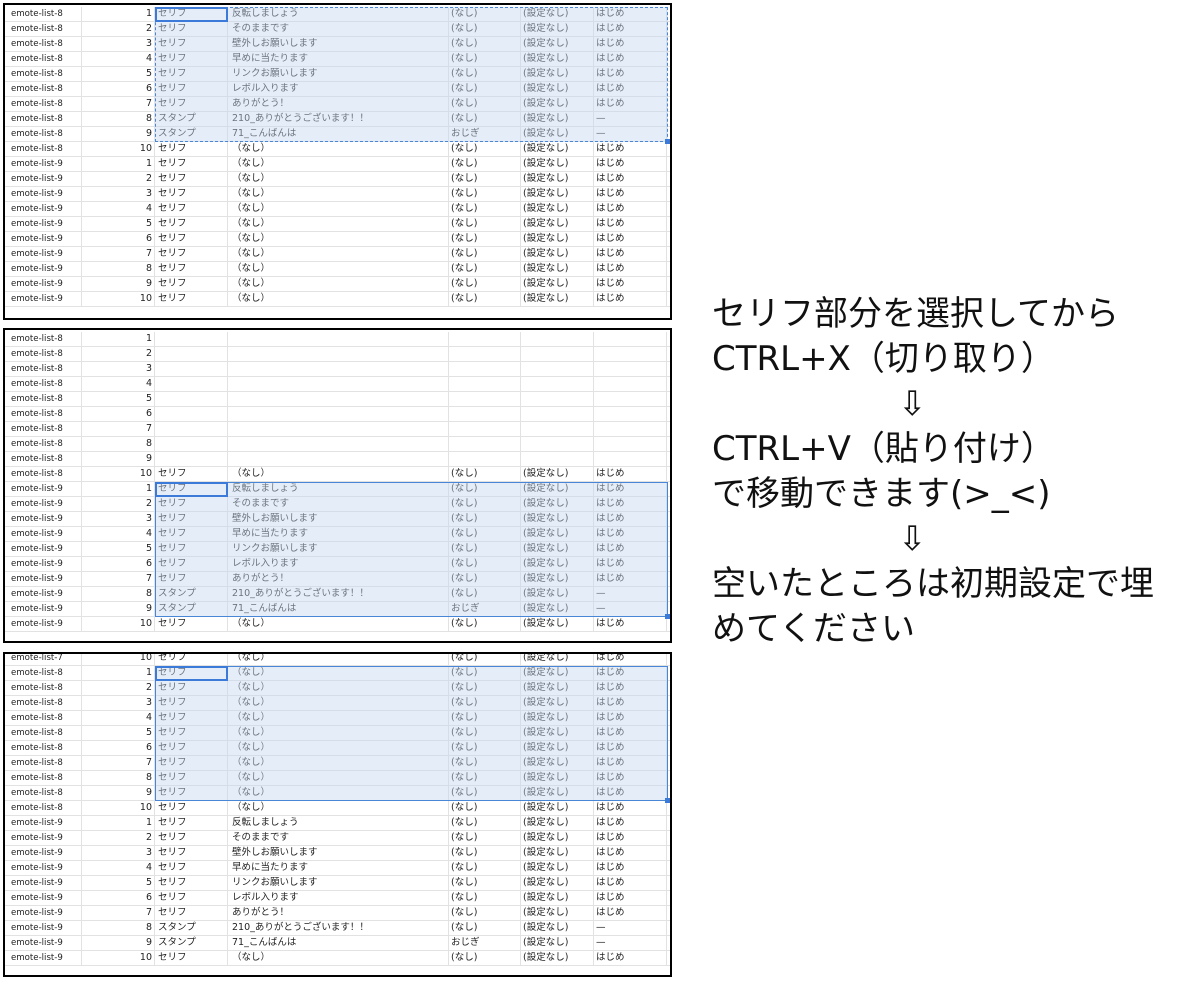 The image size is (1204, 982). Describe the element at coordinates (337, 579) in the screenshot. I see `table-row: emote-list-9 7 セリフ ありがとう！ (なし) (設定なし) はじめ` at that location.